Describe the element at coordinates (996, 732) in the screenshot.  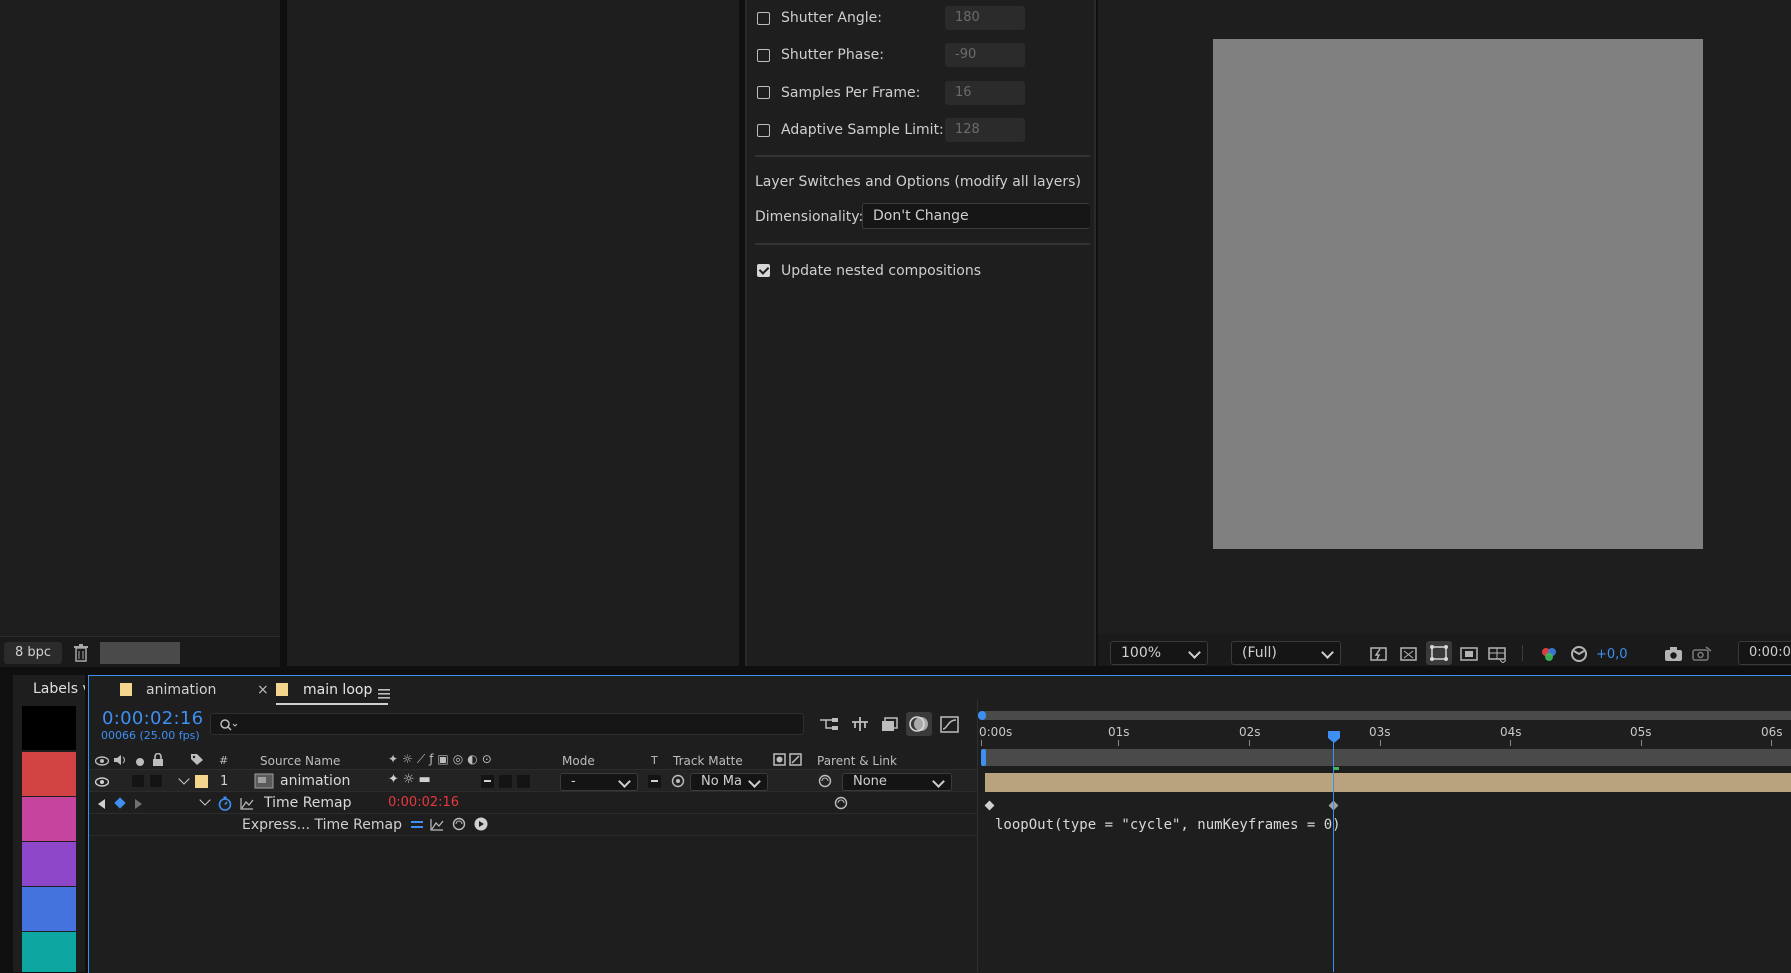
I see `ruler-label: 0:00s` at that location.